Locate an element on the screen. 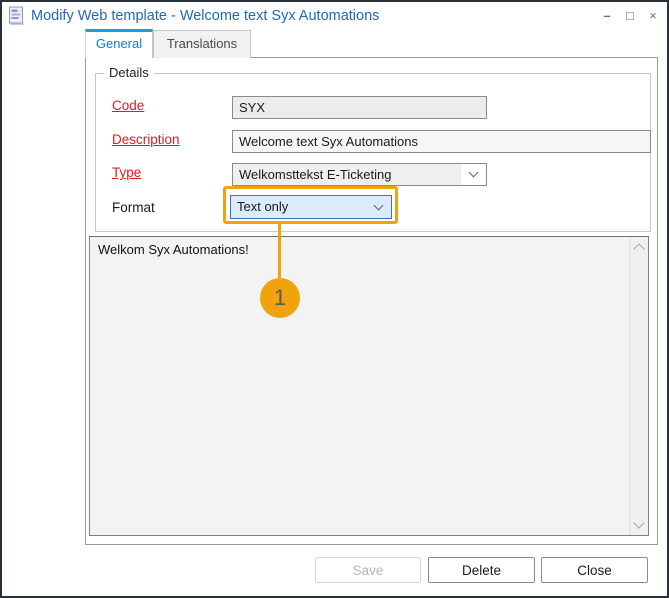  tab-translations: Translations is located at coordinates (202, 44).